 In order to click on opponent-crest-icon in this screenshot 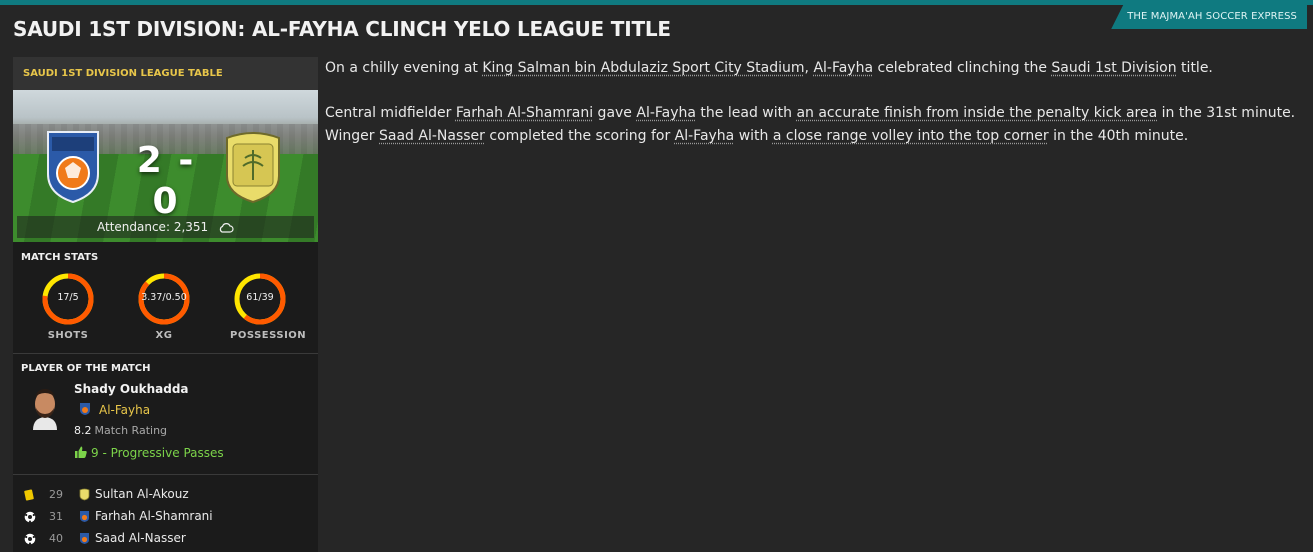, I will do `click(253, 166)`.